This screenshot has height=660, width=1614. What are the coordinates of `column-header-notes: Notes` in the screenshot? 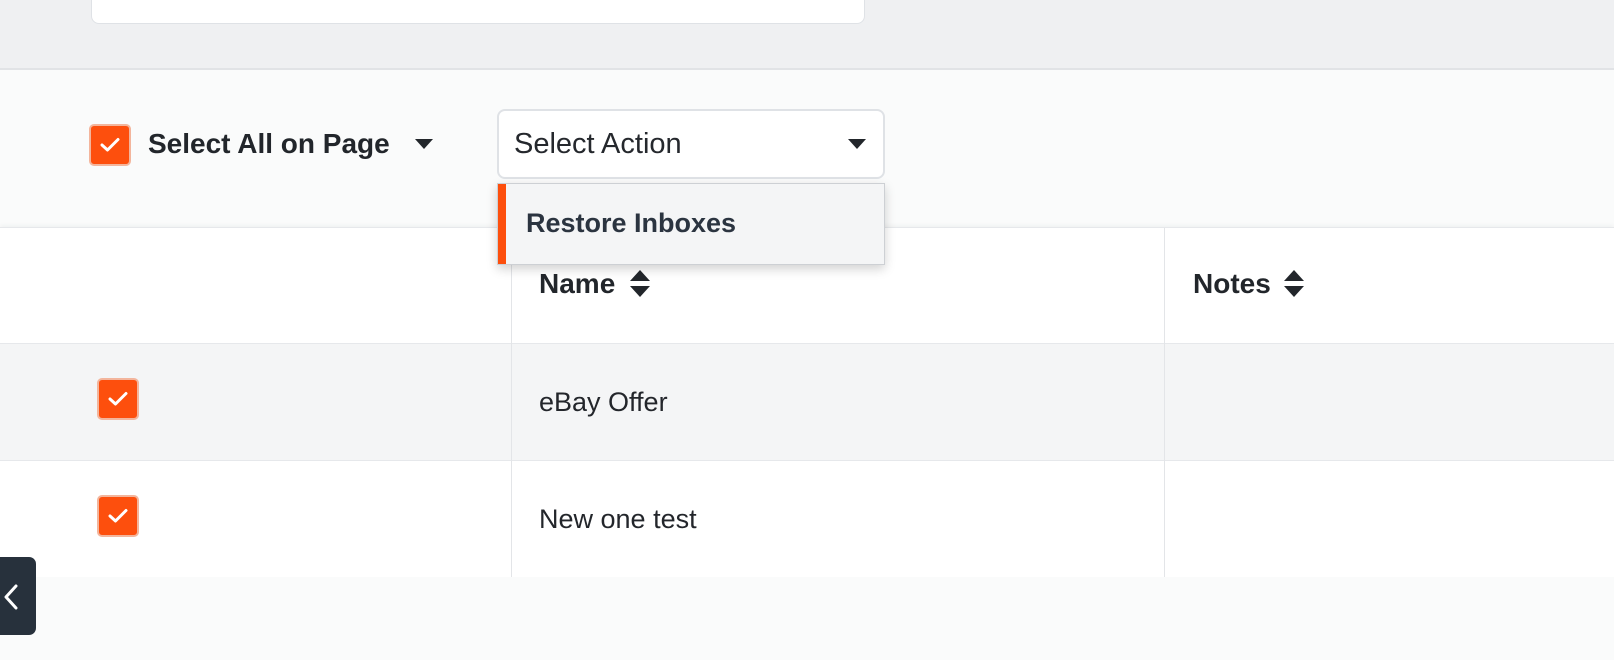 It's located at (1232, 284).